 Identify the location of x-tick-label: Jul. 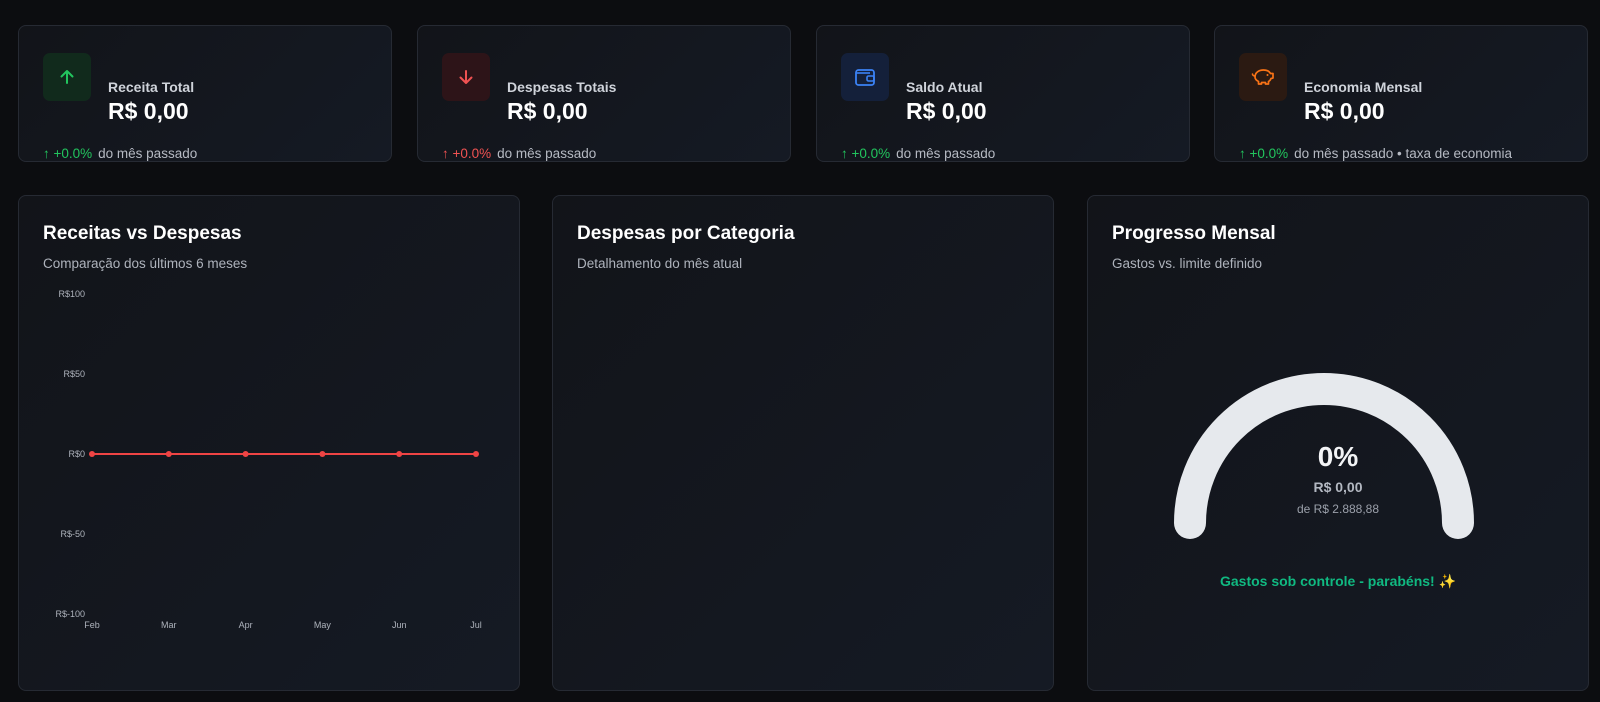
(476, 625).